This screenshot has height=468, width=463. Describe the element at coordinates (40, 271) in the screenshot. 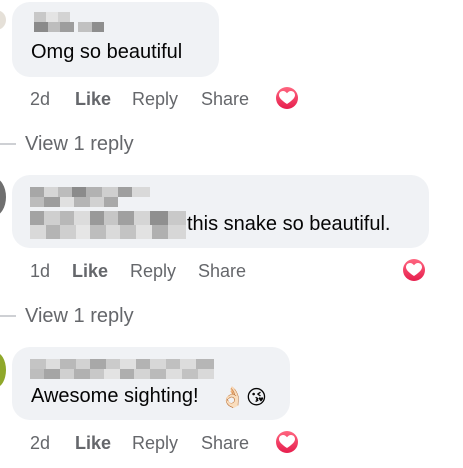

I see `comment-timestamp: 1d` at that location.